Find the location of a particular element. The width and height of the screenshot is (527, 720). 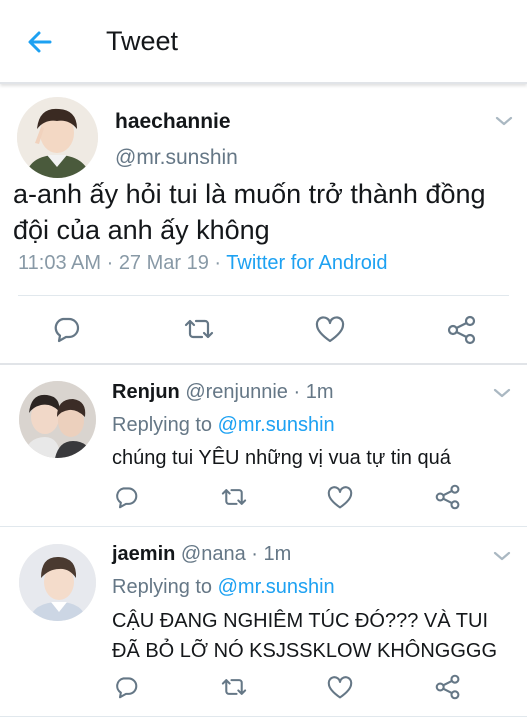

author-name: haechannie is located at coordinates (173, 122).